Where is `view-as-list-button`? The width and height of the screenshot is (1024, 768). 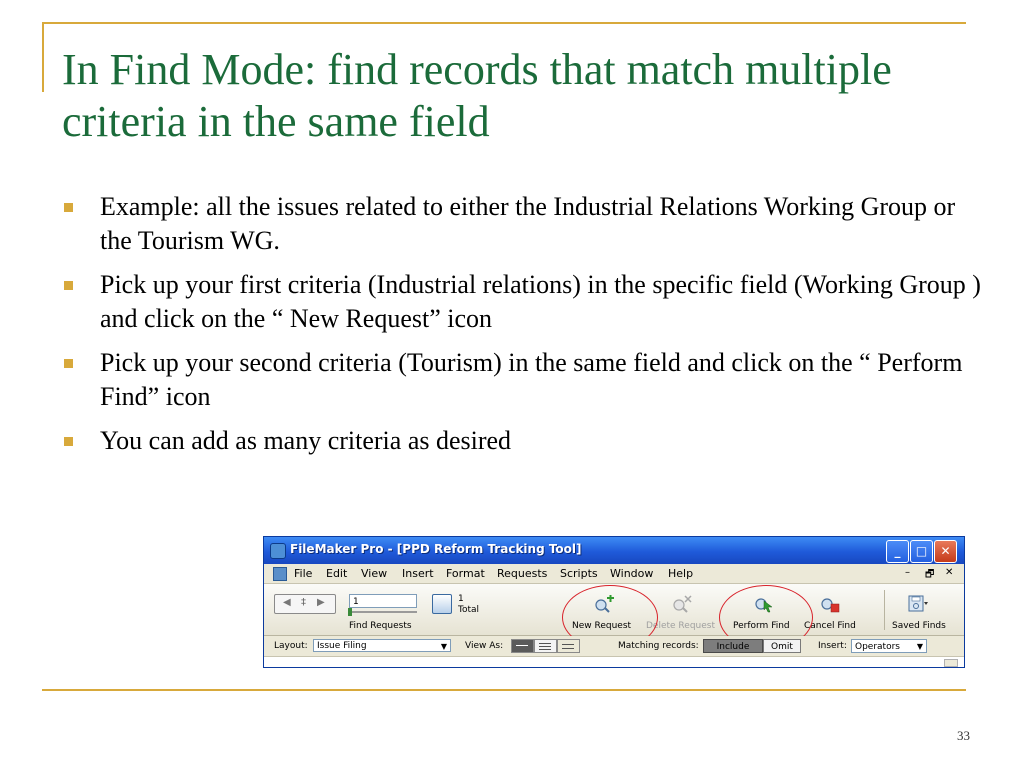
view-as-list-button is located at coordinates (545, 646).